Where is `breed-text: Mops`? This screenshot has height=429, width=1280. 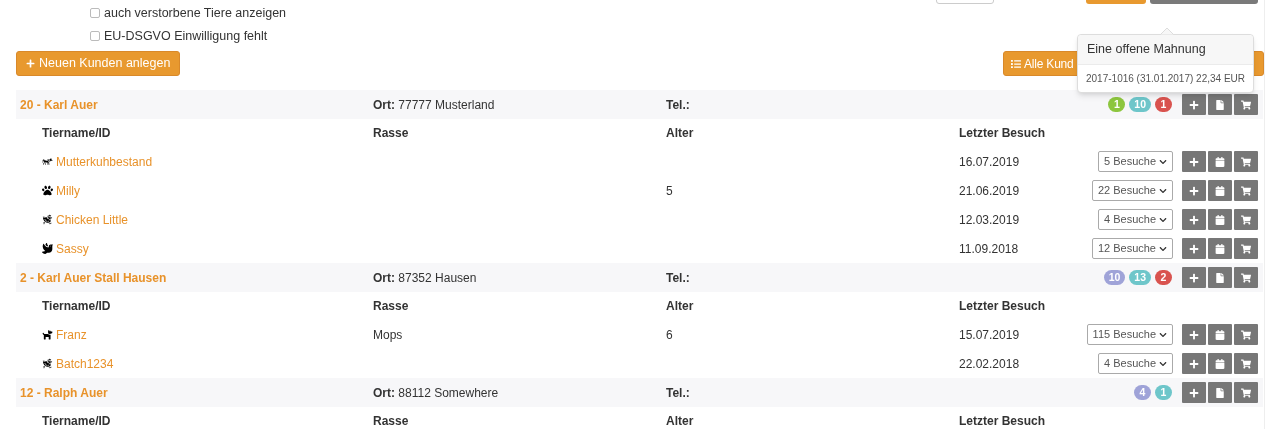 breed-text: Mops is located at coordinates (388, 334).